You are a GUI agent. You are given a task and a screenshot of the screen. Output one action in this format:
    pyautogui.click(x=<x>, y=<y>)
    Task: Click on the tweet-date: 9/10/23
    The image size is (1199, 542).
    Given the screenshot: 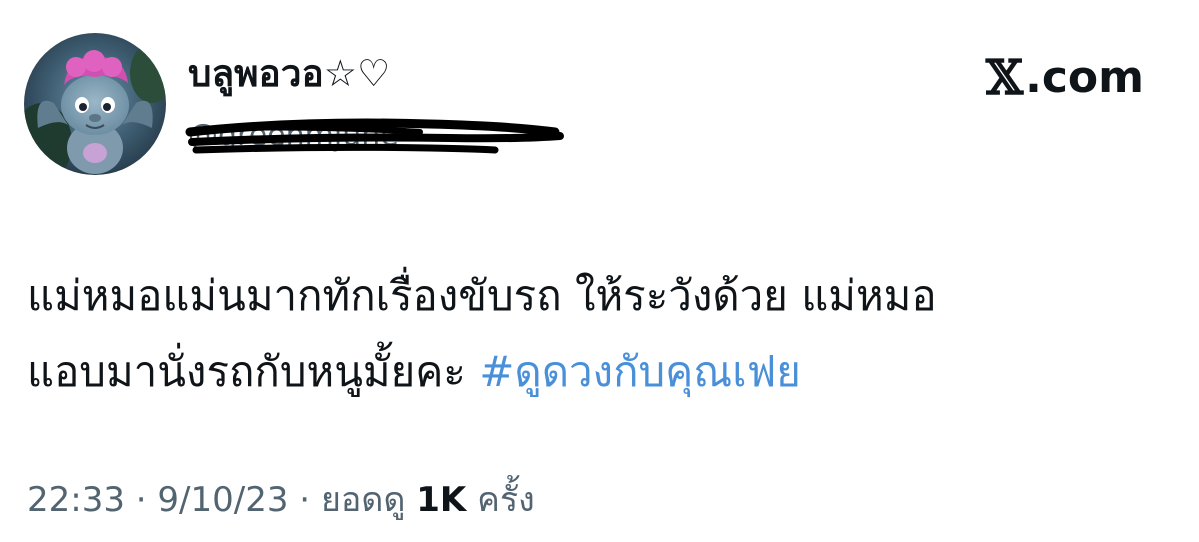 What is the action you would take?
    pyautogui.click(x=222, y=500)
    